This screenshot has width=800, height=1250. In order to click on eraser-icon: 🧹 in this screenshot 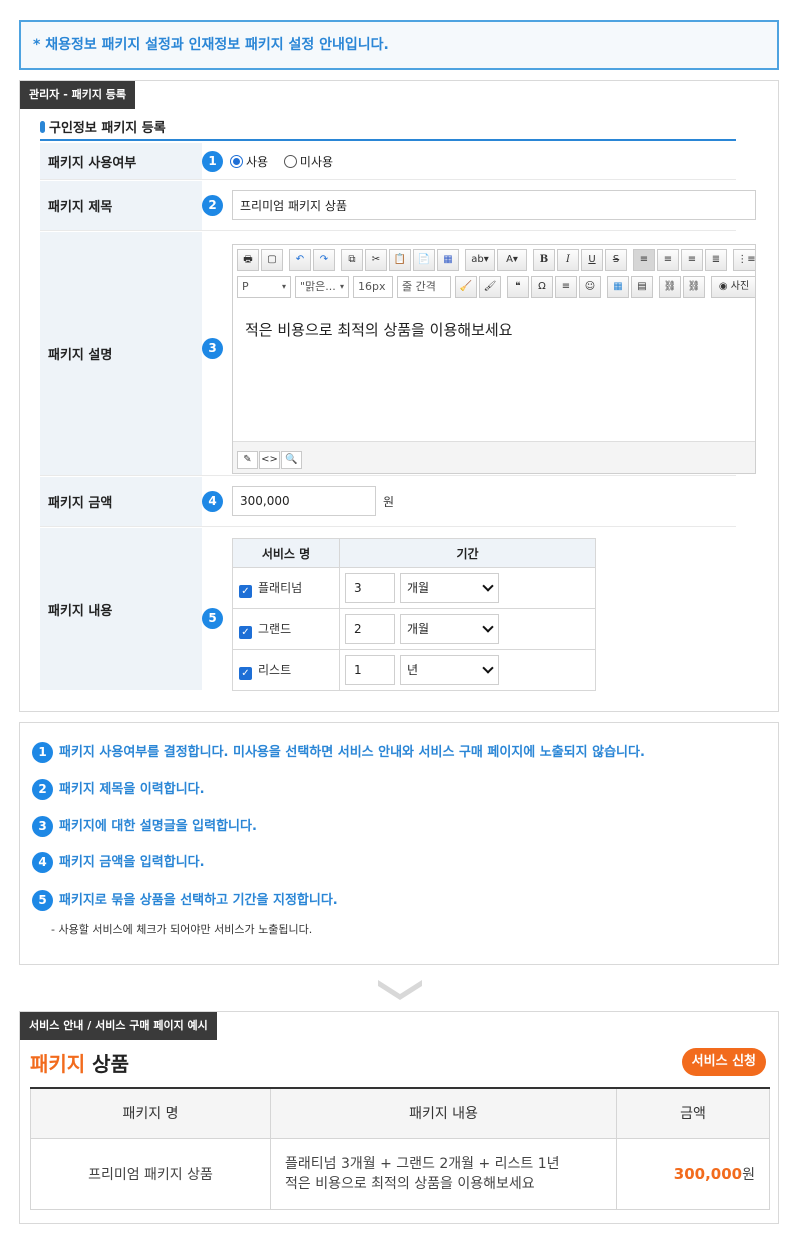, I will do `click(466, 287)`.